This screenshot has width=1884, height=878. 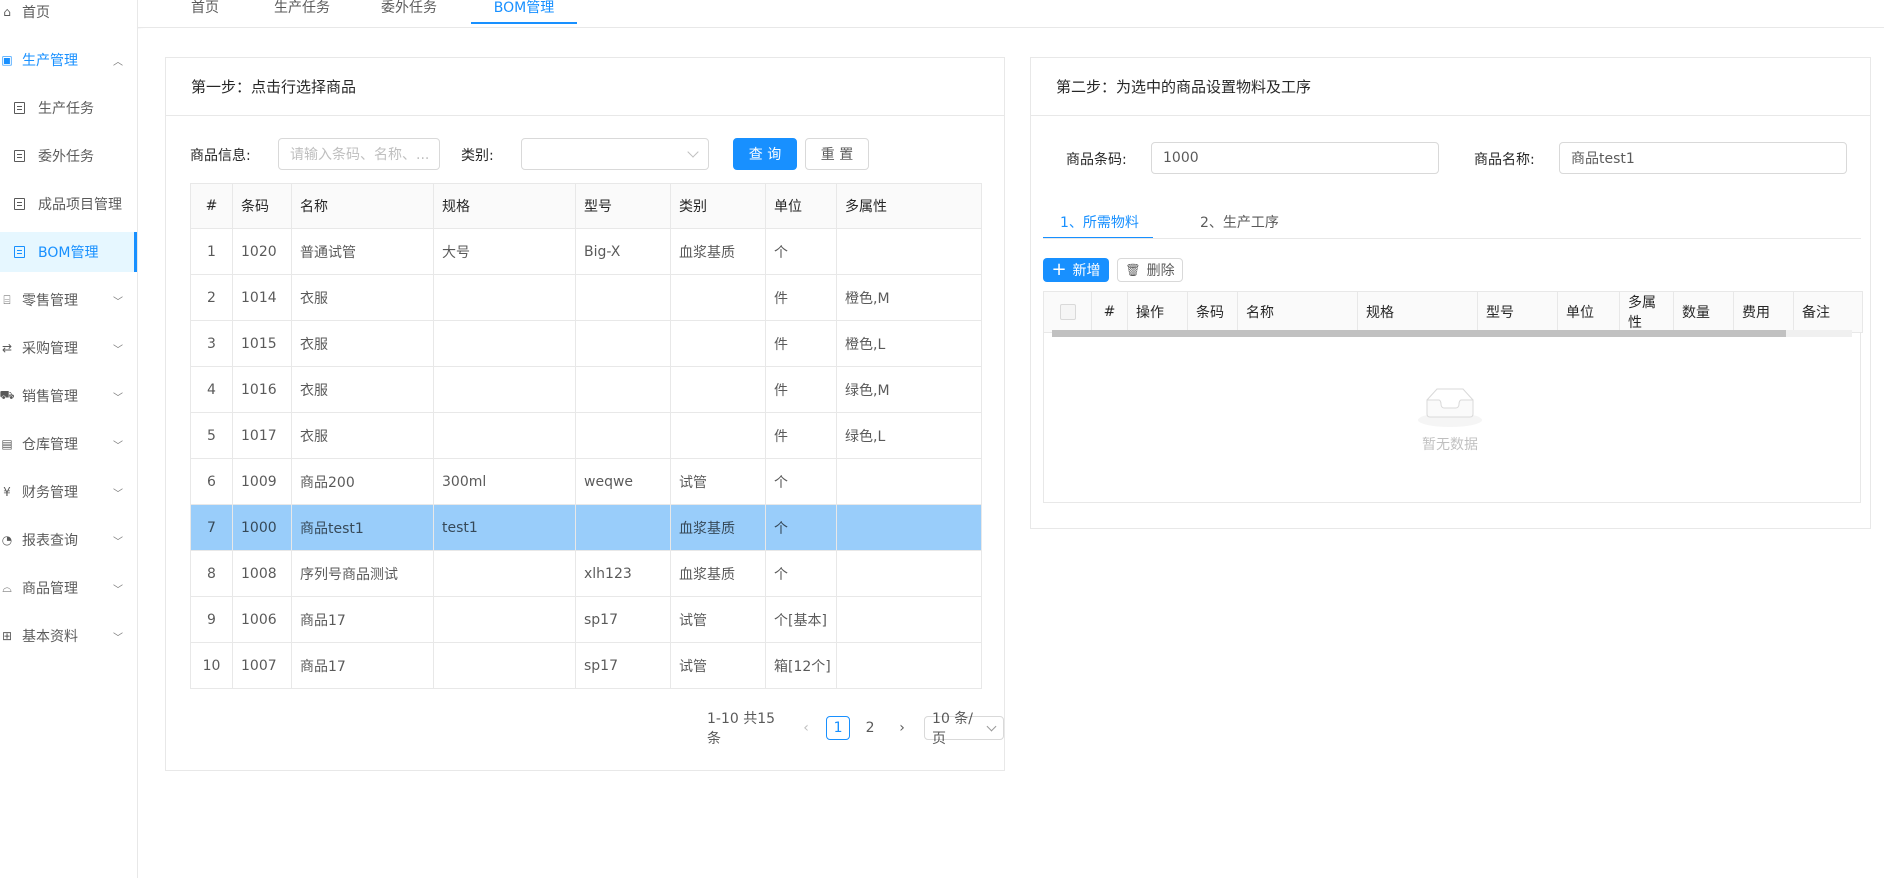 I want to click on table-cell: 绿色,L, so click(x=909, y=435).